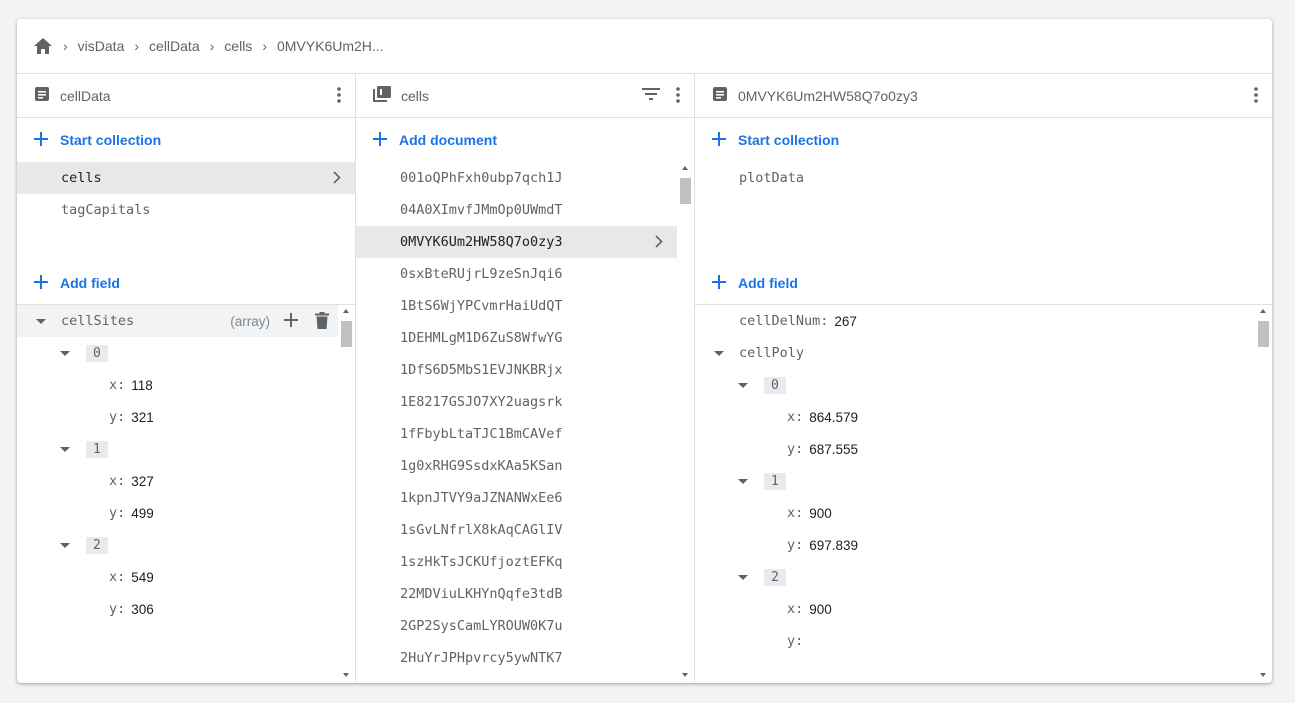 The image size is (1295, 703). What do you see at coordinates (85, 95) in the screenshot?
I see `panel-title: cellData` at bounding box center [85, 95].